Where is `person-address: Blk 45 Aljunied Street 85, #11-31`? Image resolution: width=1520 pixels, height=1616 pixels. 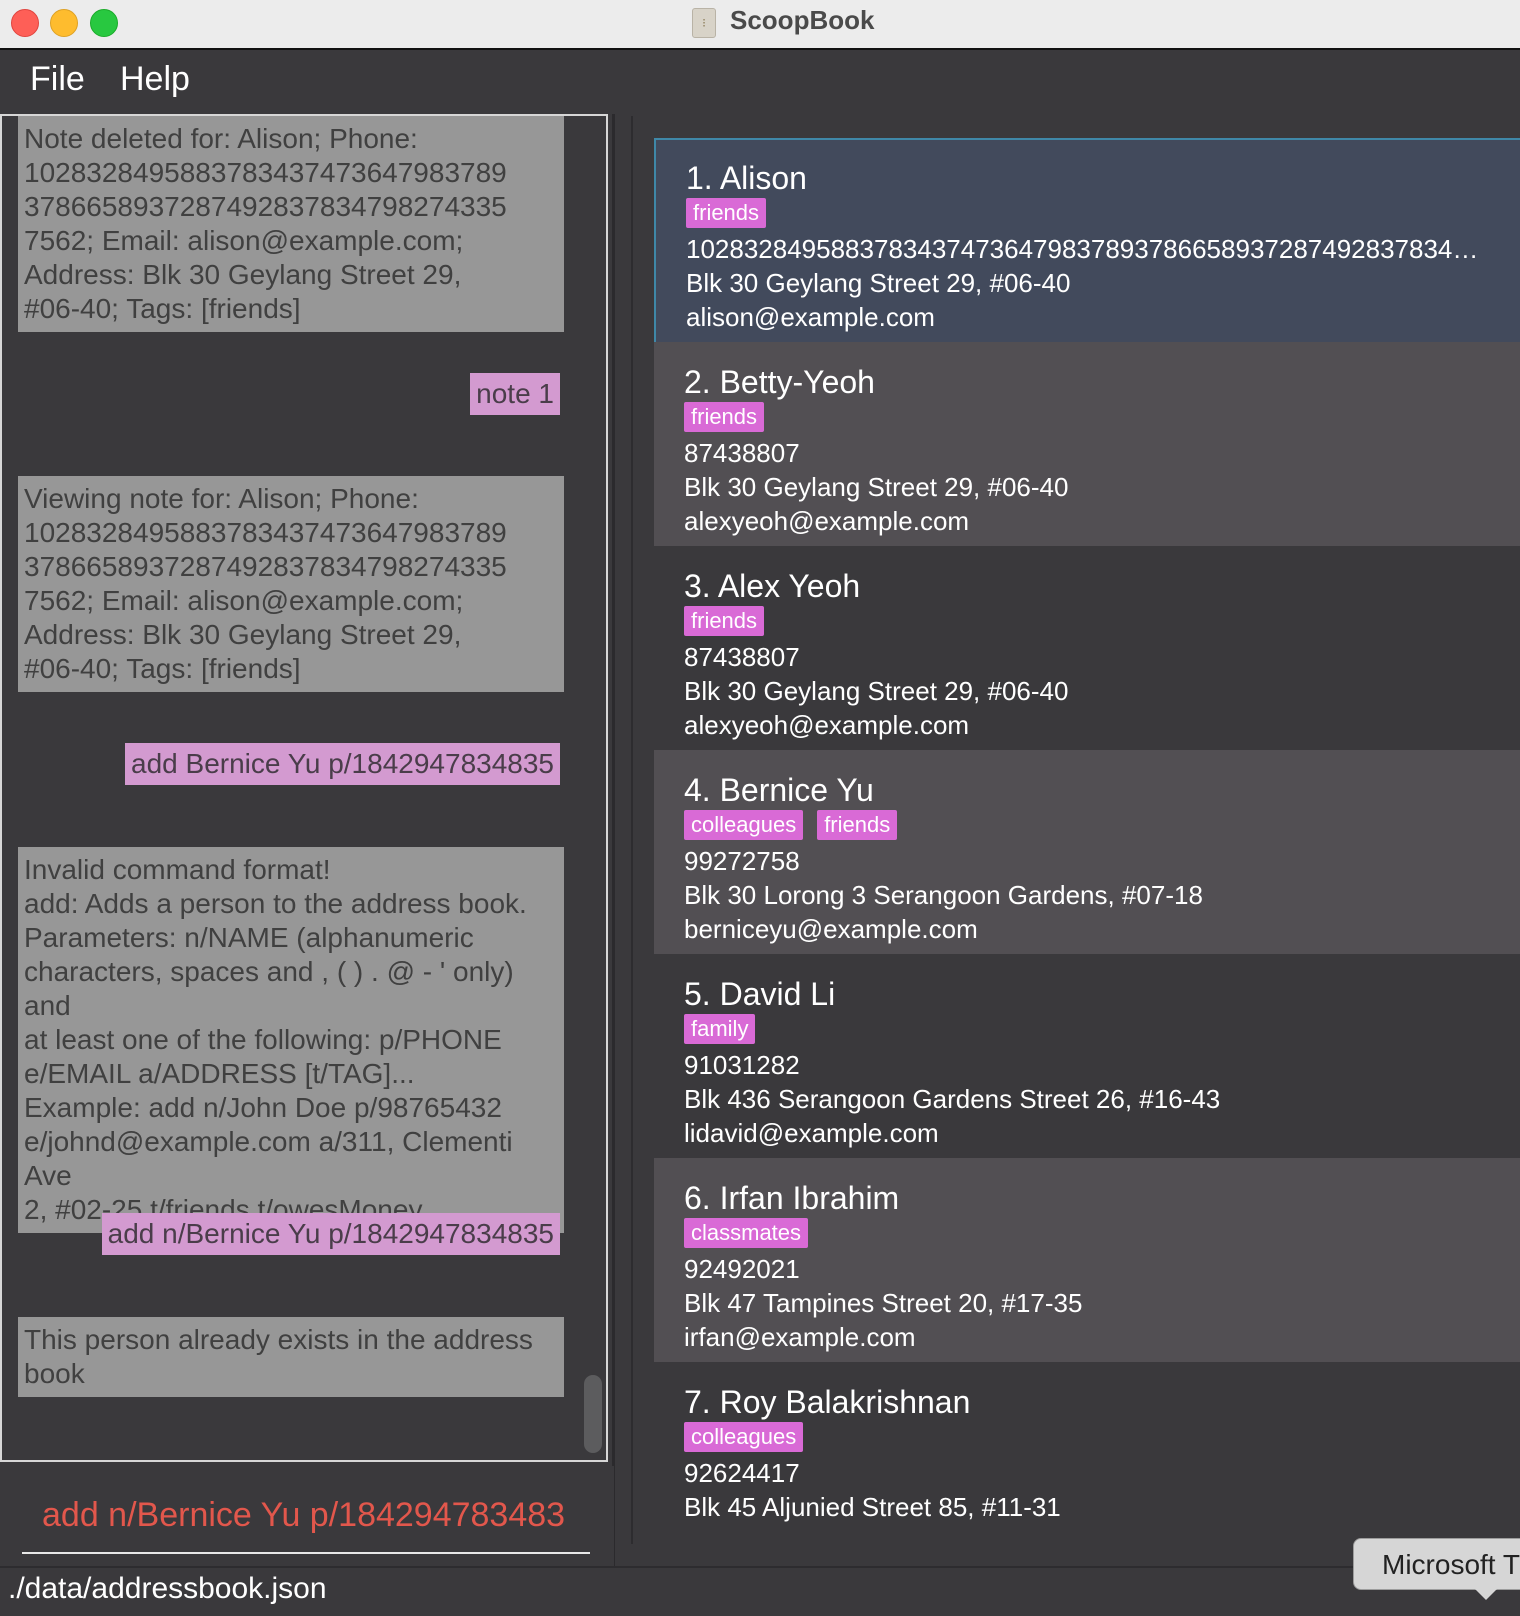 person-address: Blk 45 Aljunied Street 85, #11-31 is located at coordinates (872, 1507).